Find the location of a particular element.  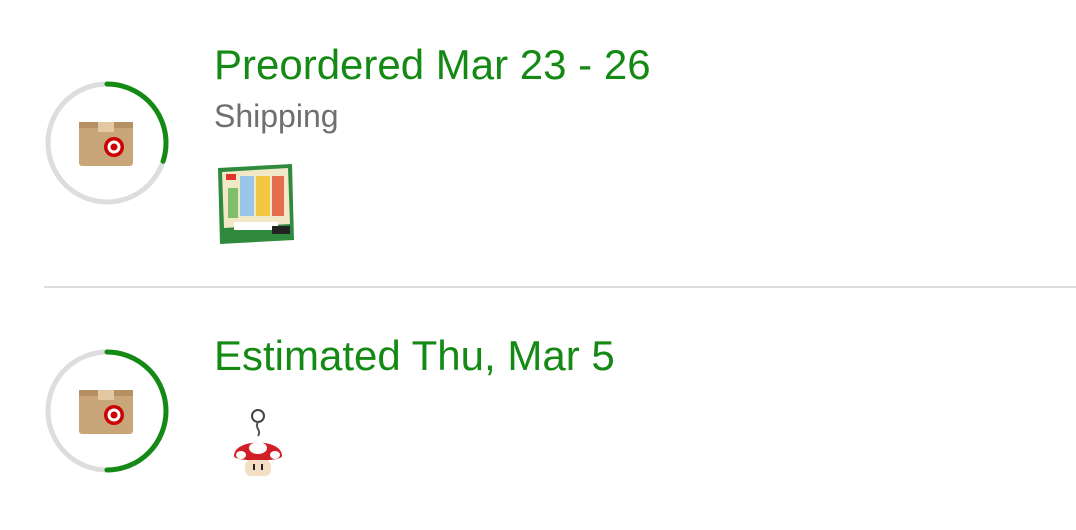

order-divider is located at coordinates (560, 287).